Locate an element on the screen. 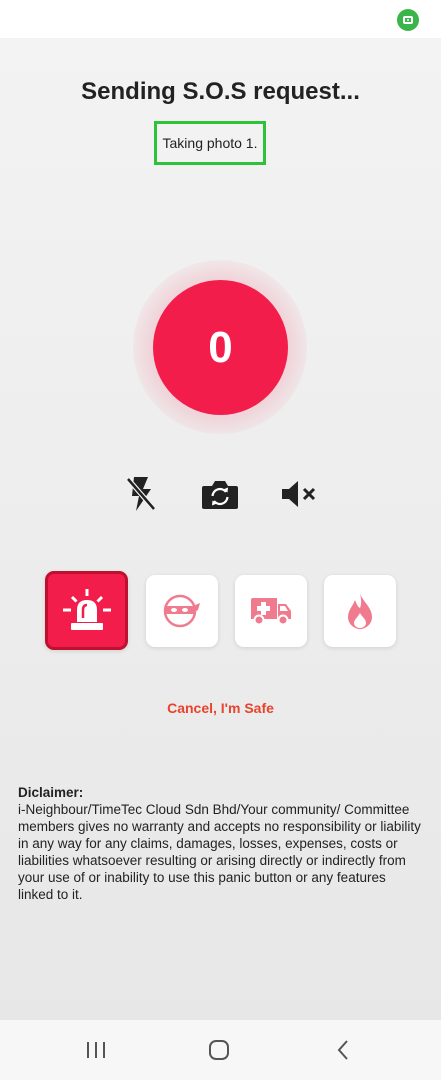 This screenshot has height=1080, width=441. status-bar is located at coordinates (220, 19).